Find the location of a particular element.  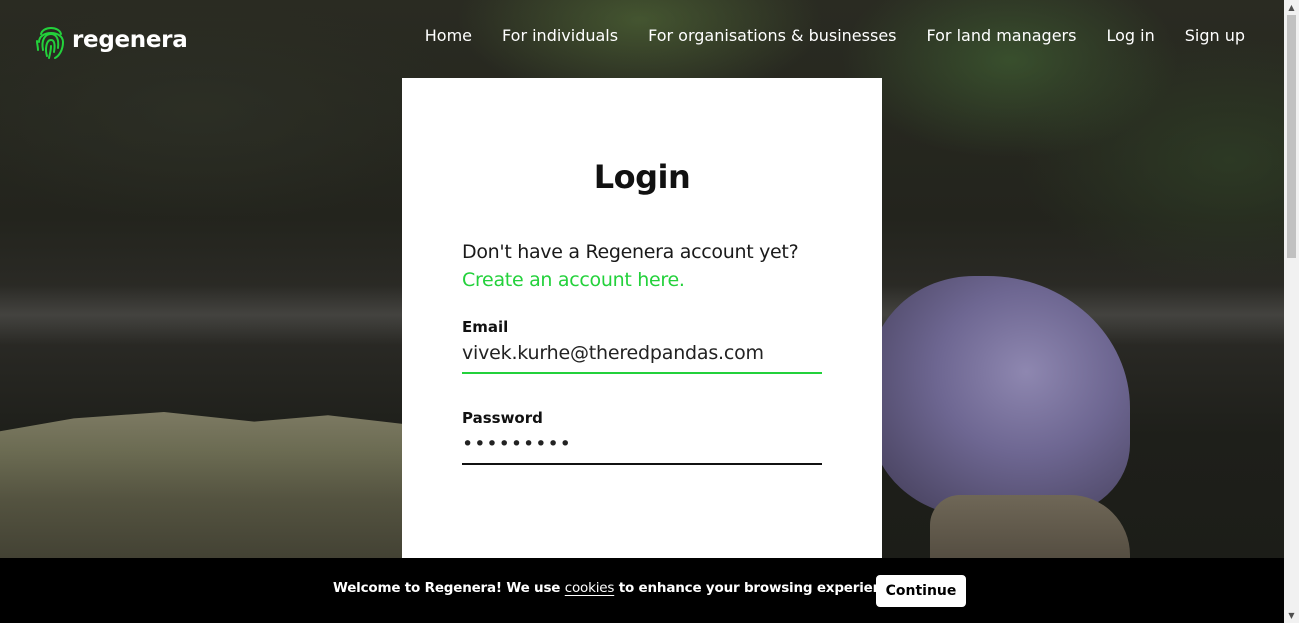

password-field-group: Password is located at coordinates (642, 437).